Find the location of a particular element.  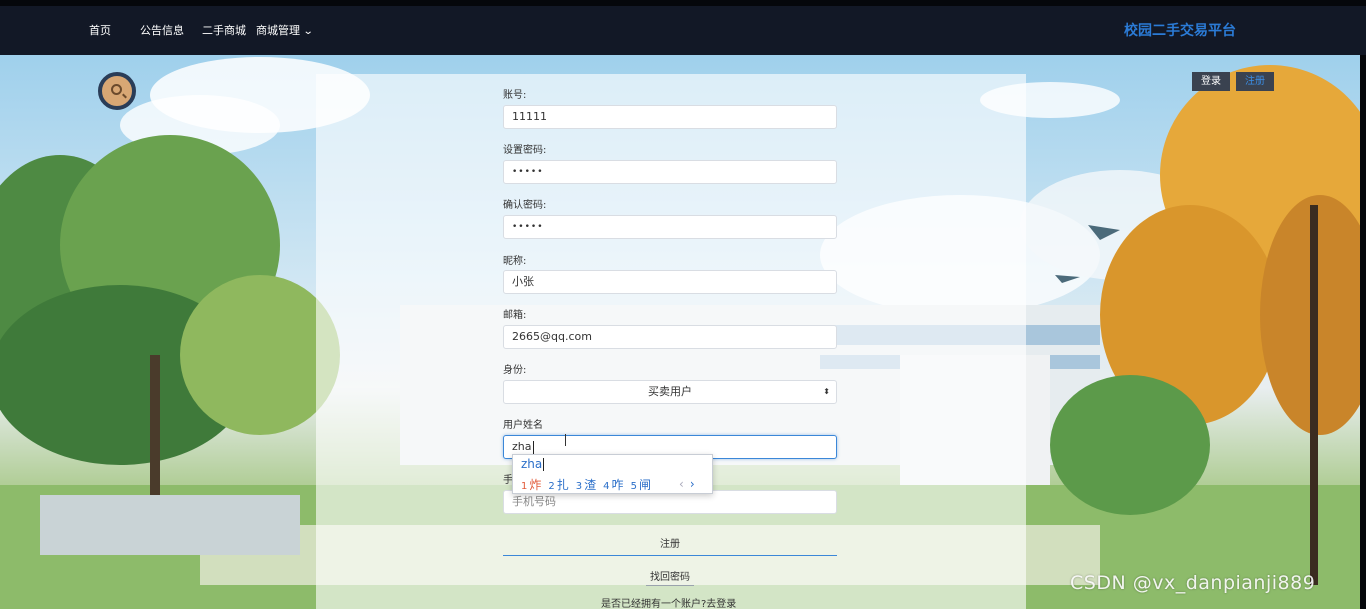

ime-candidate-char: 渣 is located at coordinates (590, 485).